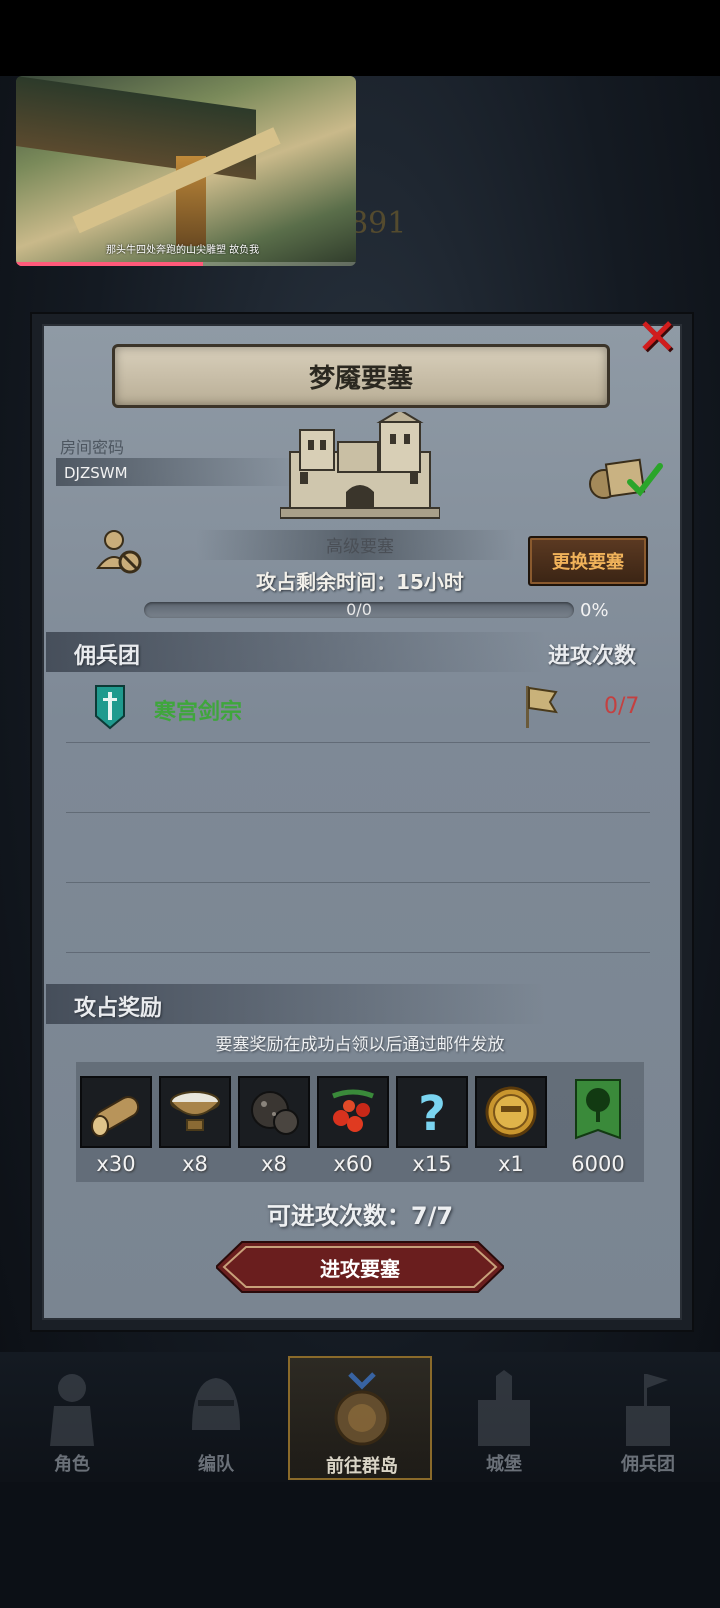  I want to click on reward-qty: 6000, so click(598, 1164).